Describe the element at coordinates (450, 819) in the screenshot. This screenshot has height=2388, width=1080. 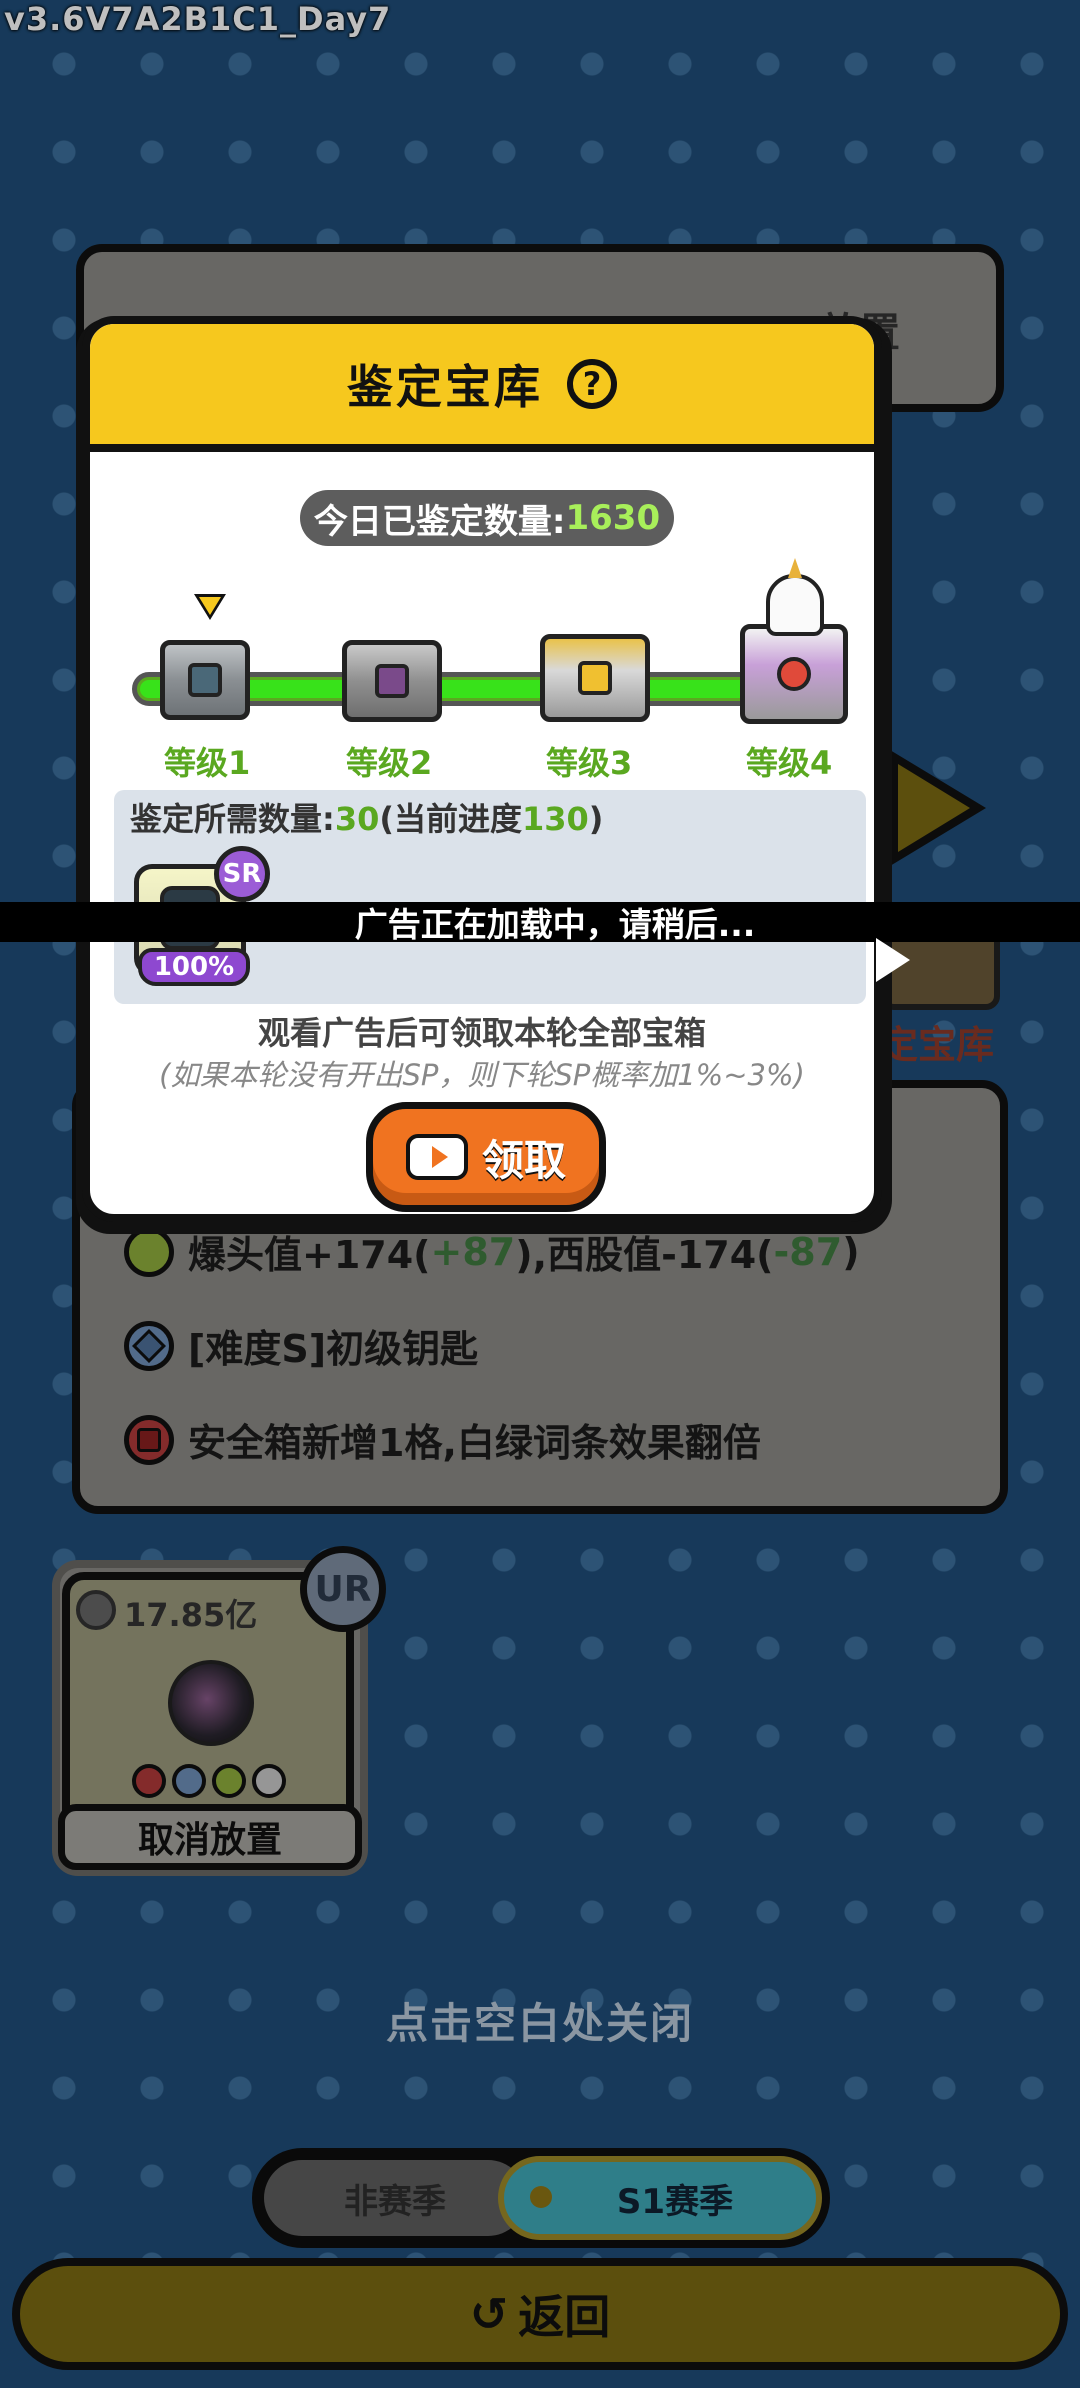
I see `progress-prefix: (当前进度` at that location.